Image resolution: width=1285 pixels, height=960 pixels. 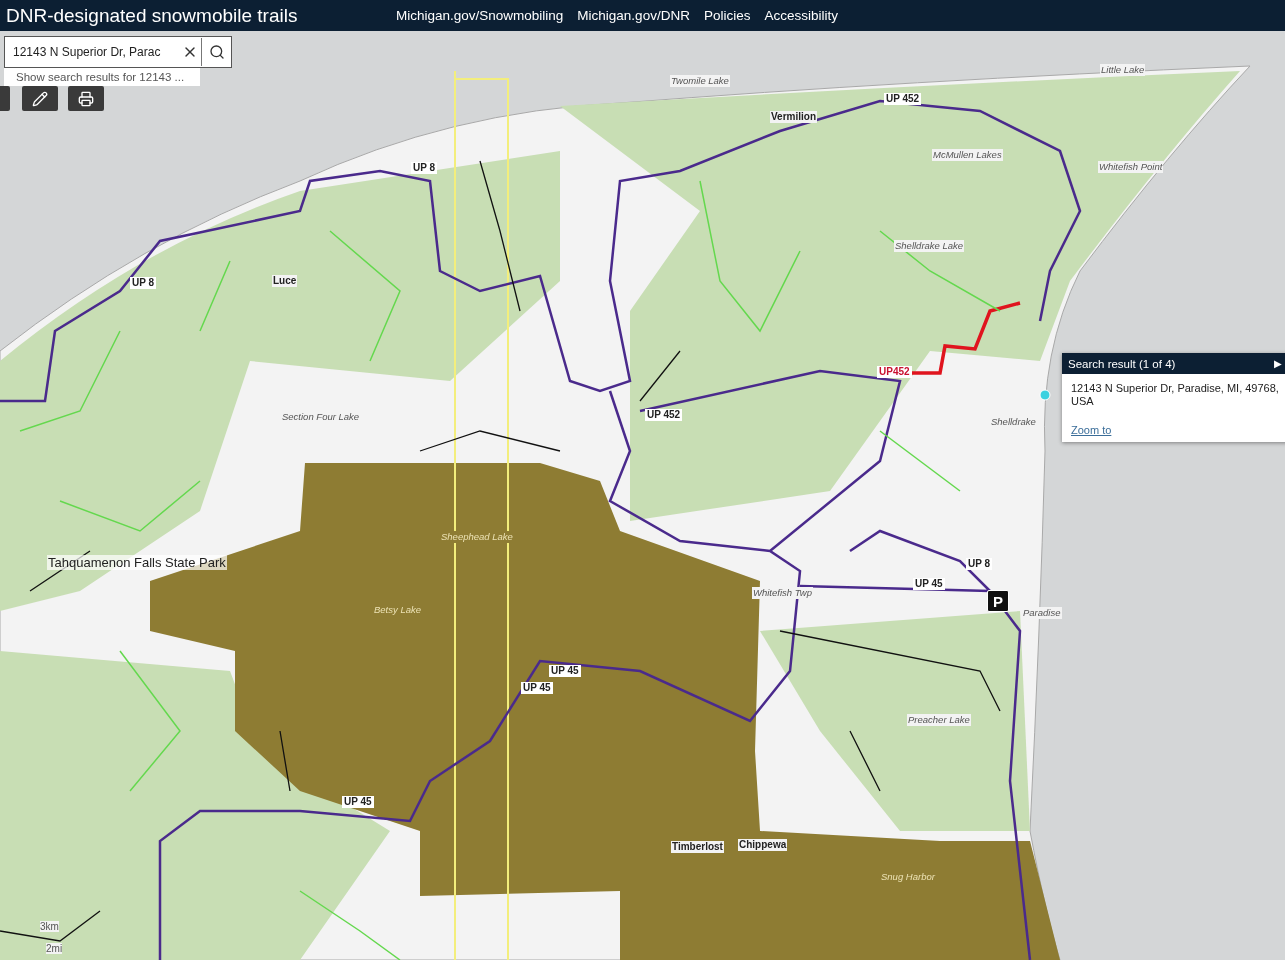 What do you see at coordinates (118, 52) in the screenshot?
I see `search-field: 12143 N Superior Dr, Parac` at bounding box center [118, 52].